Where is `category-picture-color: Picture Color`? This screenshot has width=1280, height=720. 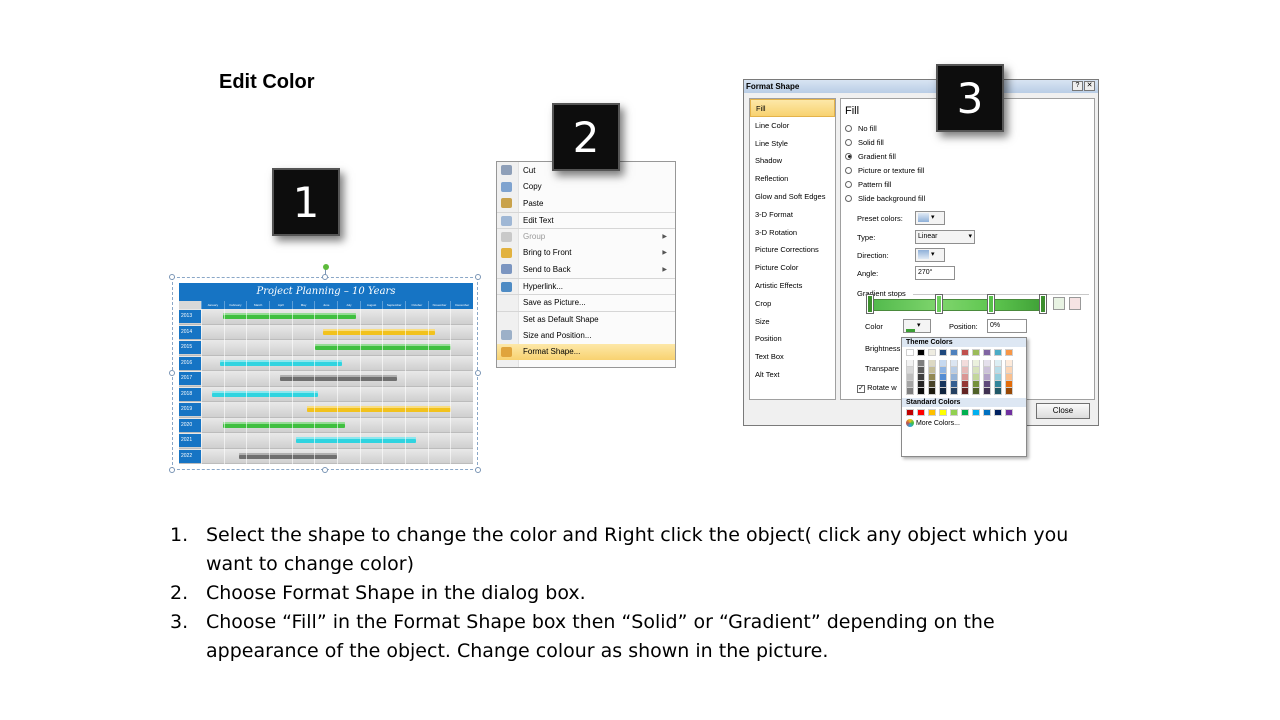
category-picture-color: Picture Color is located at coordinates (792, 268).